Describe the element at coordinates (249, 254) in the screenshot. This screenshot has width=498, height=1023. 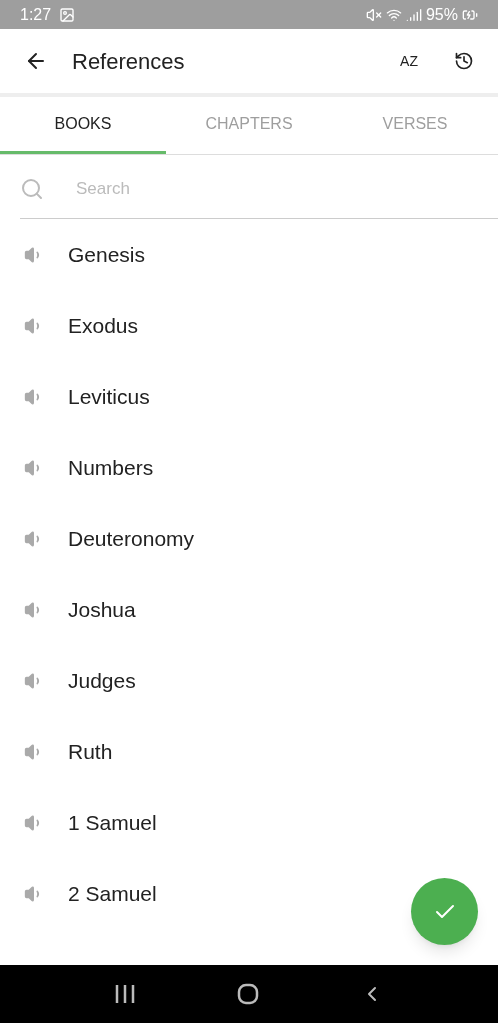
I see `book-item: Genesis` at that location.